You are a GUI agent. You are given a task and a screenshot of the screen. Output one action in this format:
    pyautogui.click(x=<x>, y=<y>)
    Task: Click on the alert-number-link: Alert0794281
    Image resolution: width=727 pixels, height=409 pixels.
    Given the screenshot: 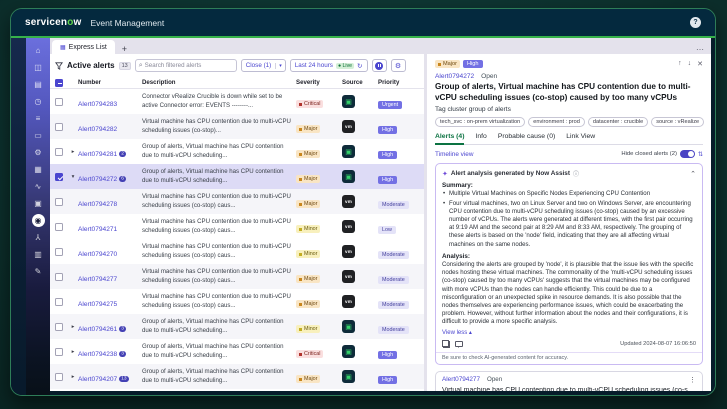 What is the action you would take?
    pyautogui.click(x=97, y=154)
    